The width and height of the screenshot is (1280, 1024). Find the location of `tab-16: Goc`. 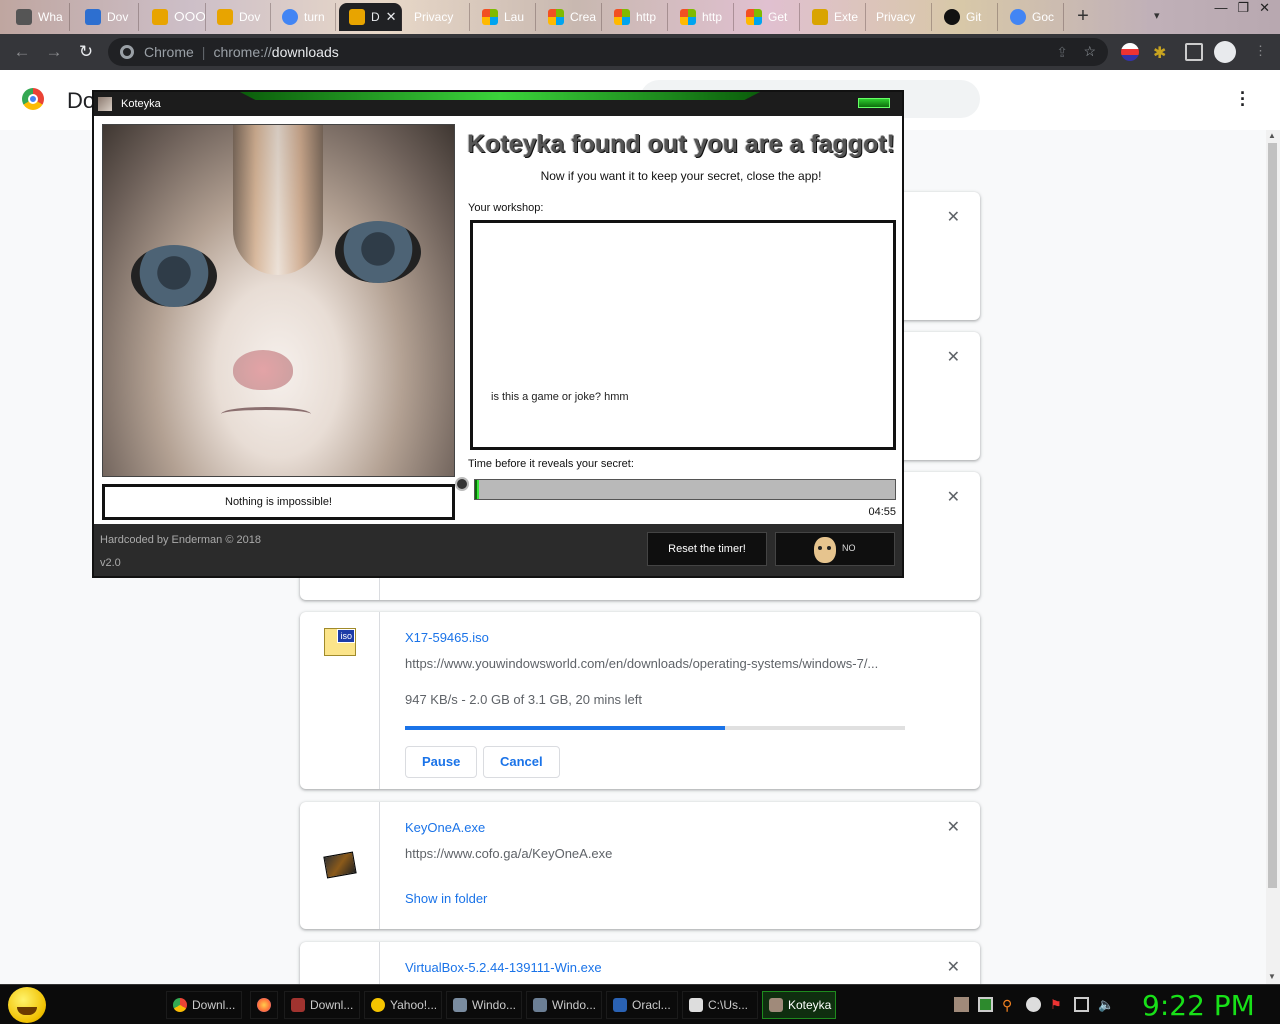

tab-16: Goc is located at coordinates (1032, 17).